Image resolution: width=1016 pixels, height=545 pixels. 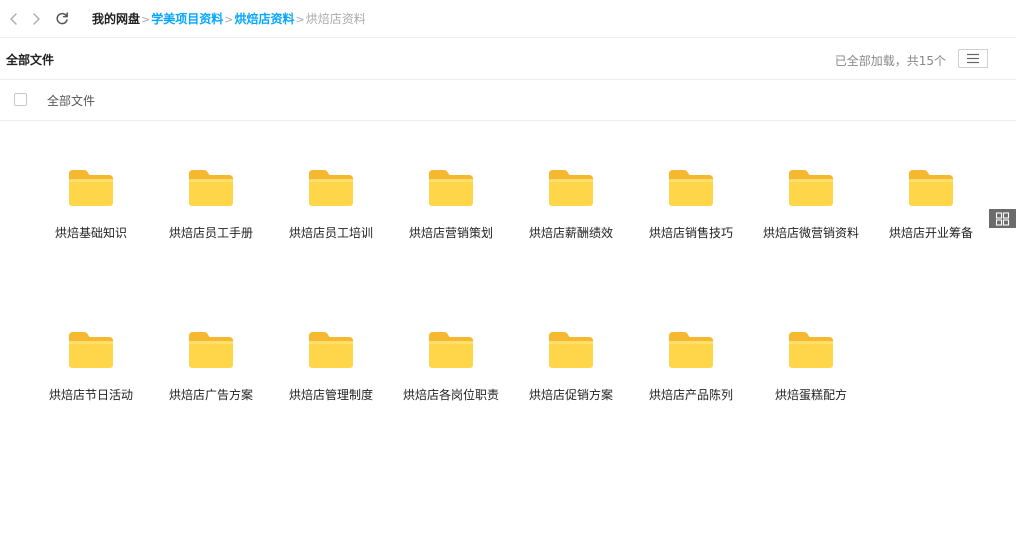 What do you see at coordinates (30, 60) in the screenshot?
I see `section-title: 全部文件` at bounding box center [30, 60].